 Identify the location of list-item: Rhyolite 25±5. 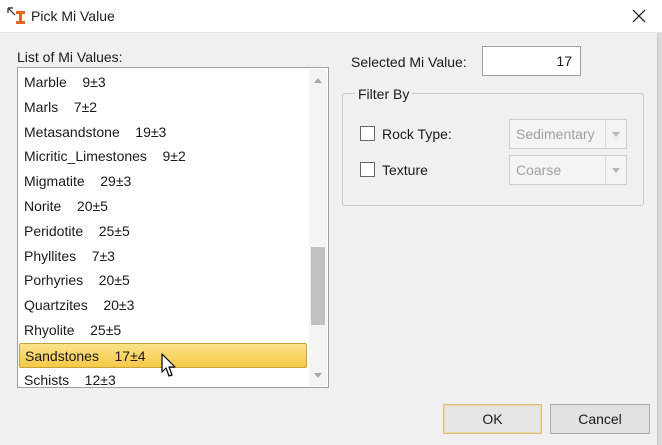
(163, 330).